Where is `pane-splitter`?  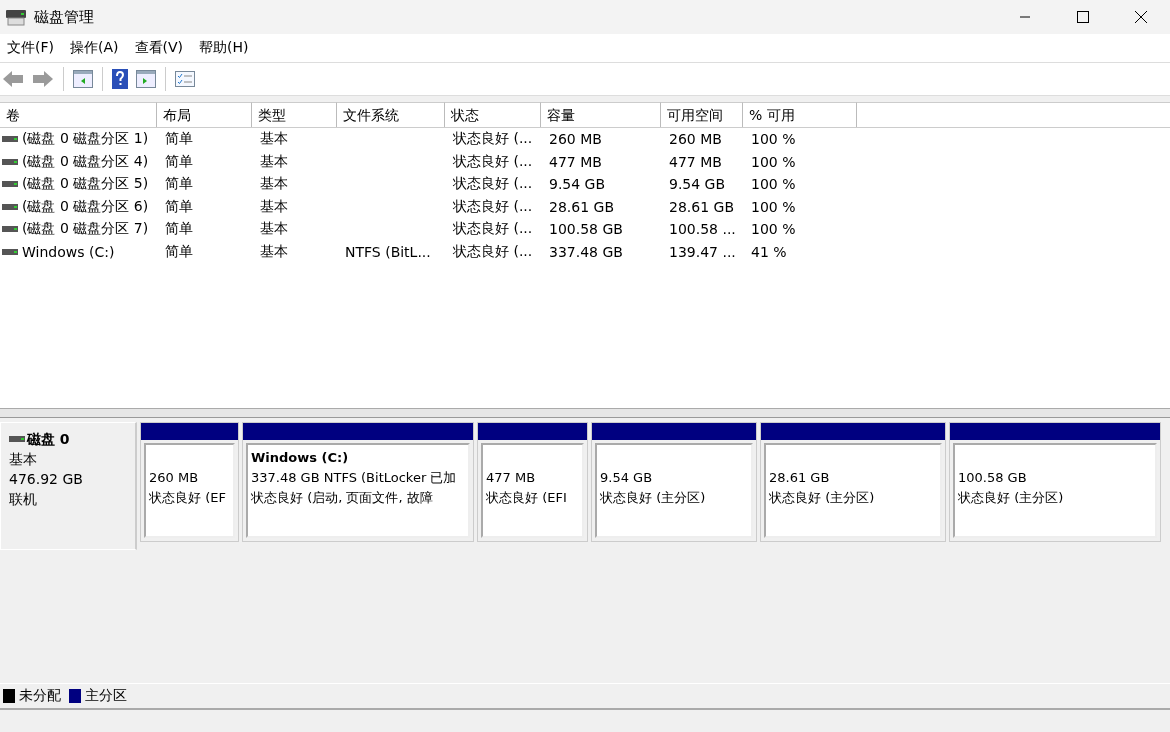 pane-splitter is located at coordinates (585, 413).